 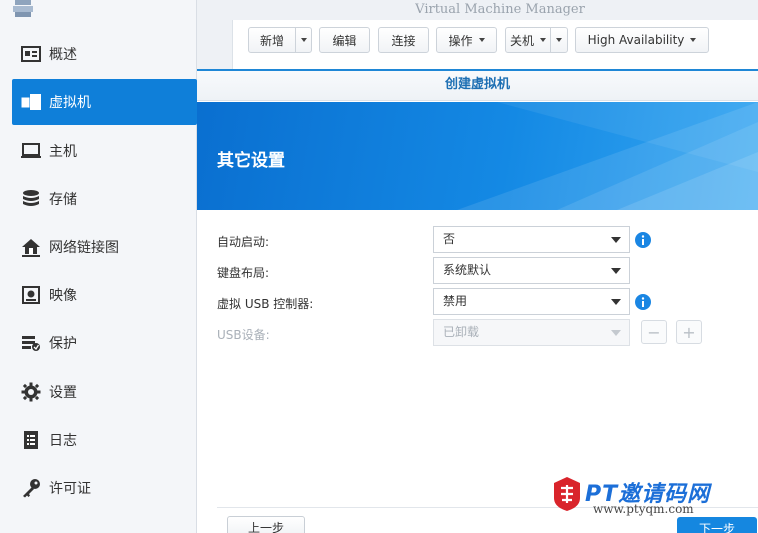 I want to click on sidebar-item-label: 设置, so click(x=63, y=393).